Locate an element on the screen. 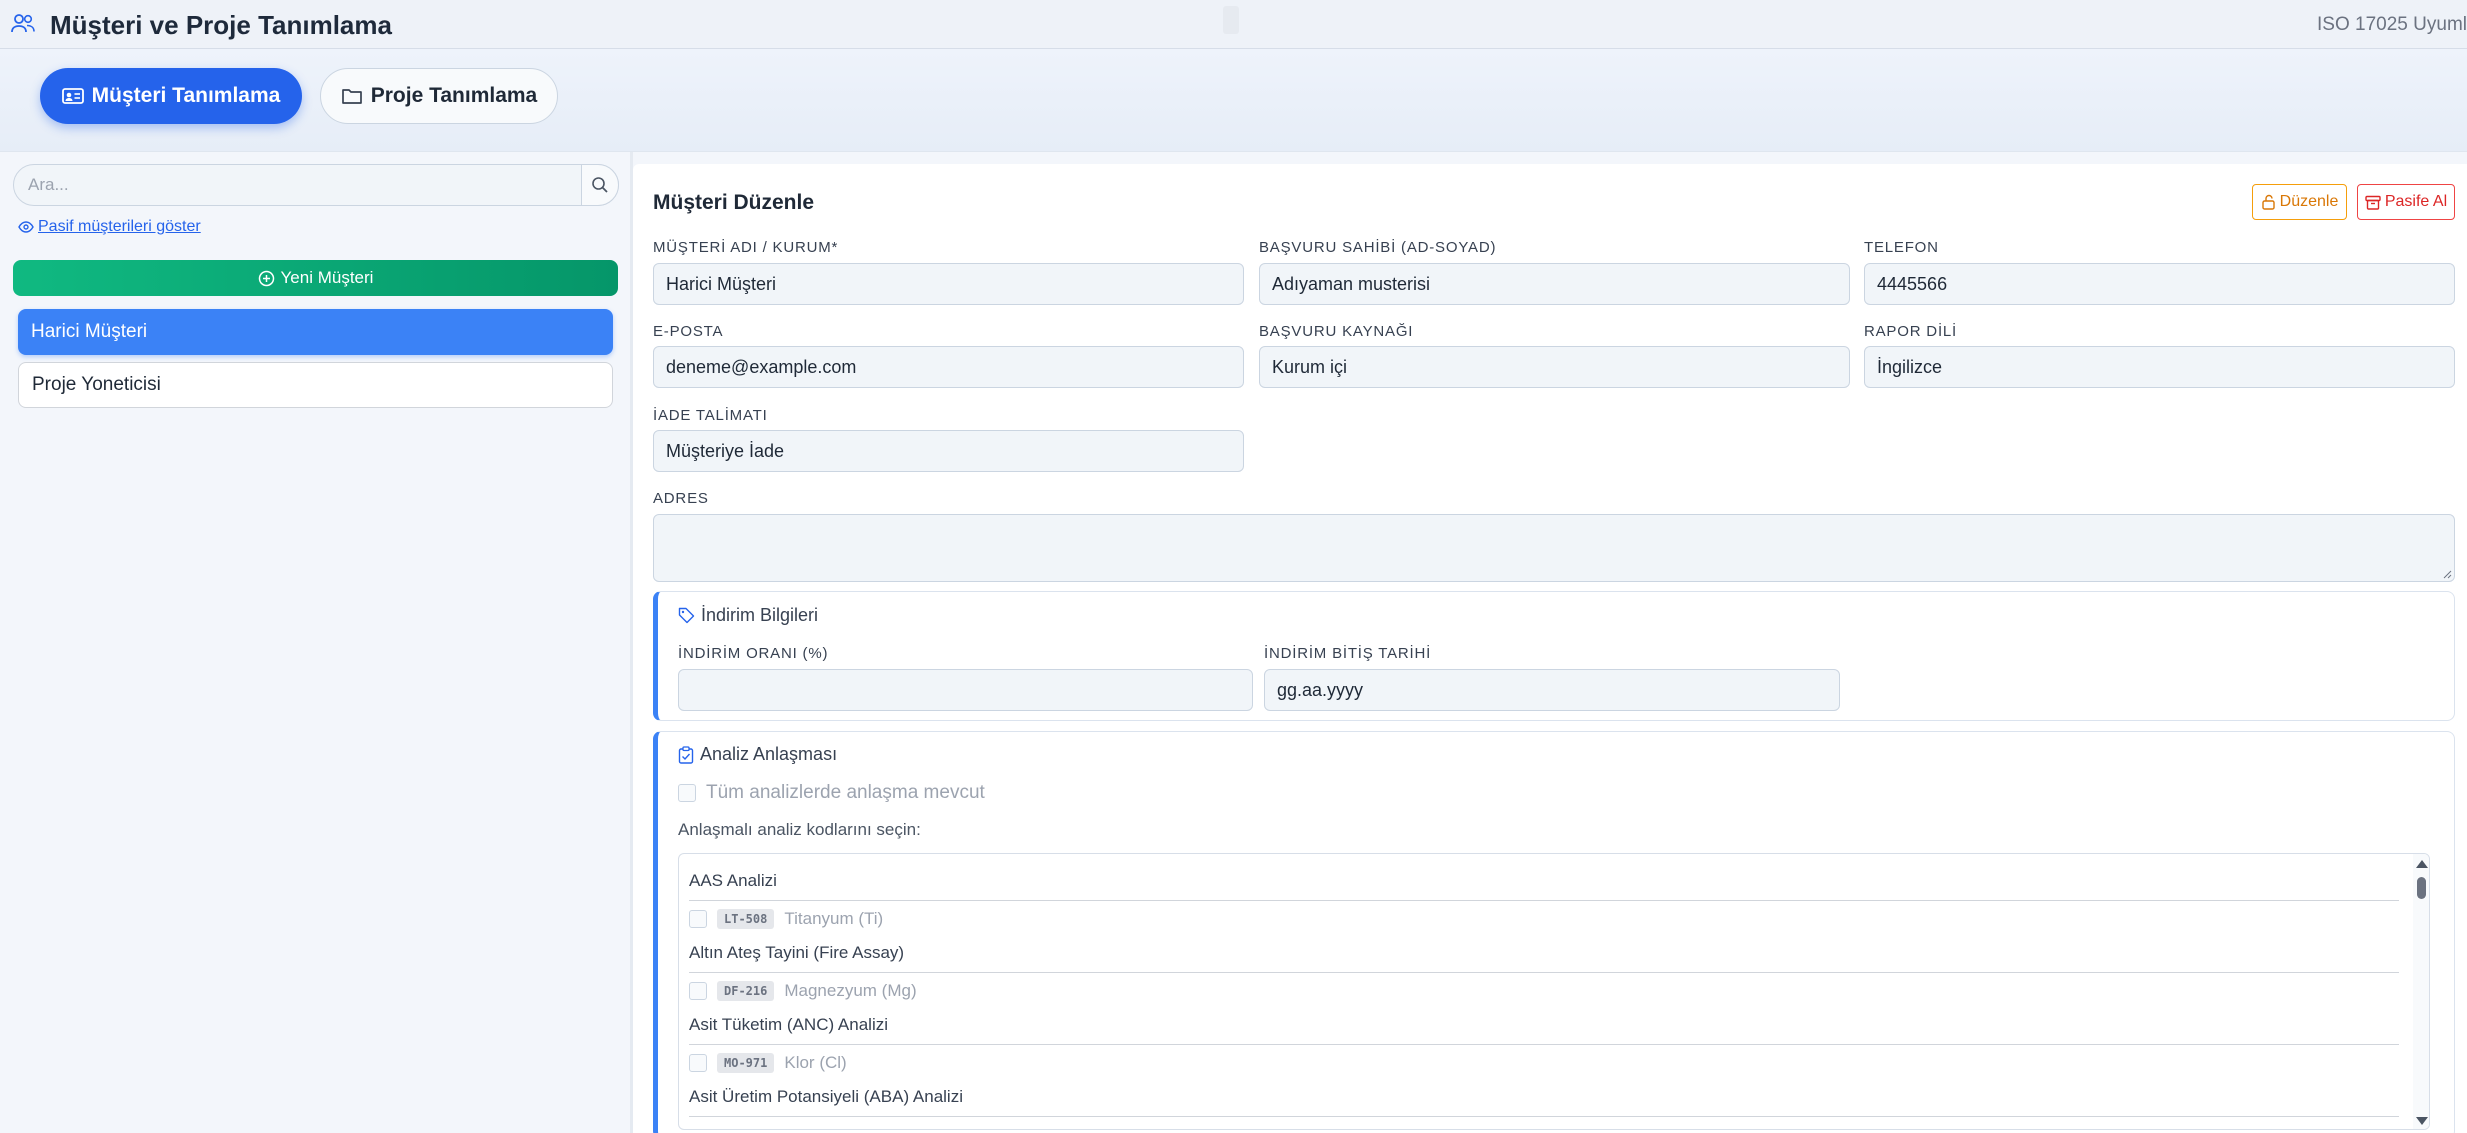  all-analyses-label: Tüm analizlerde anlaşma mevcut is located at coordinates (845, 792).